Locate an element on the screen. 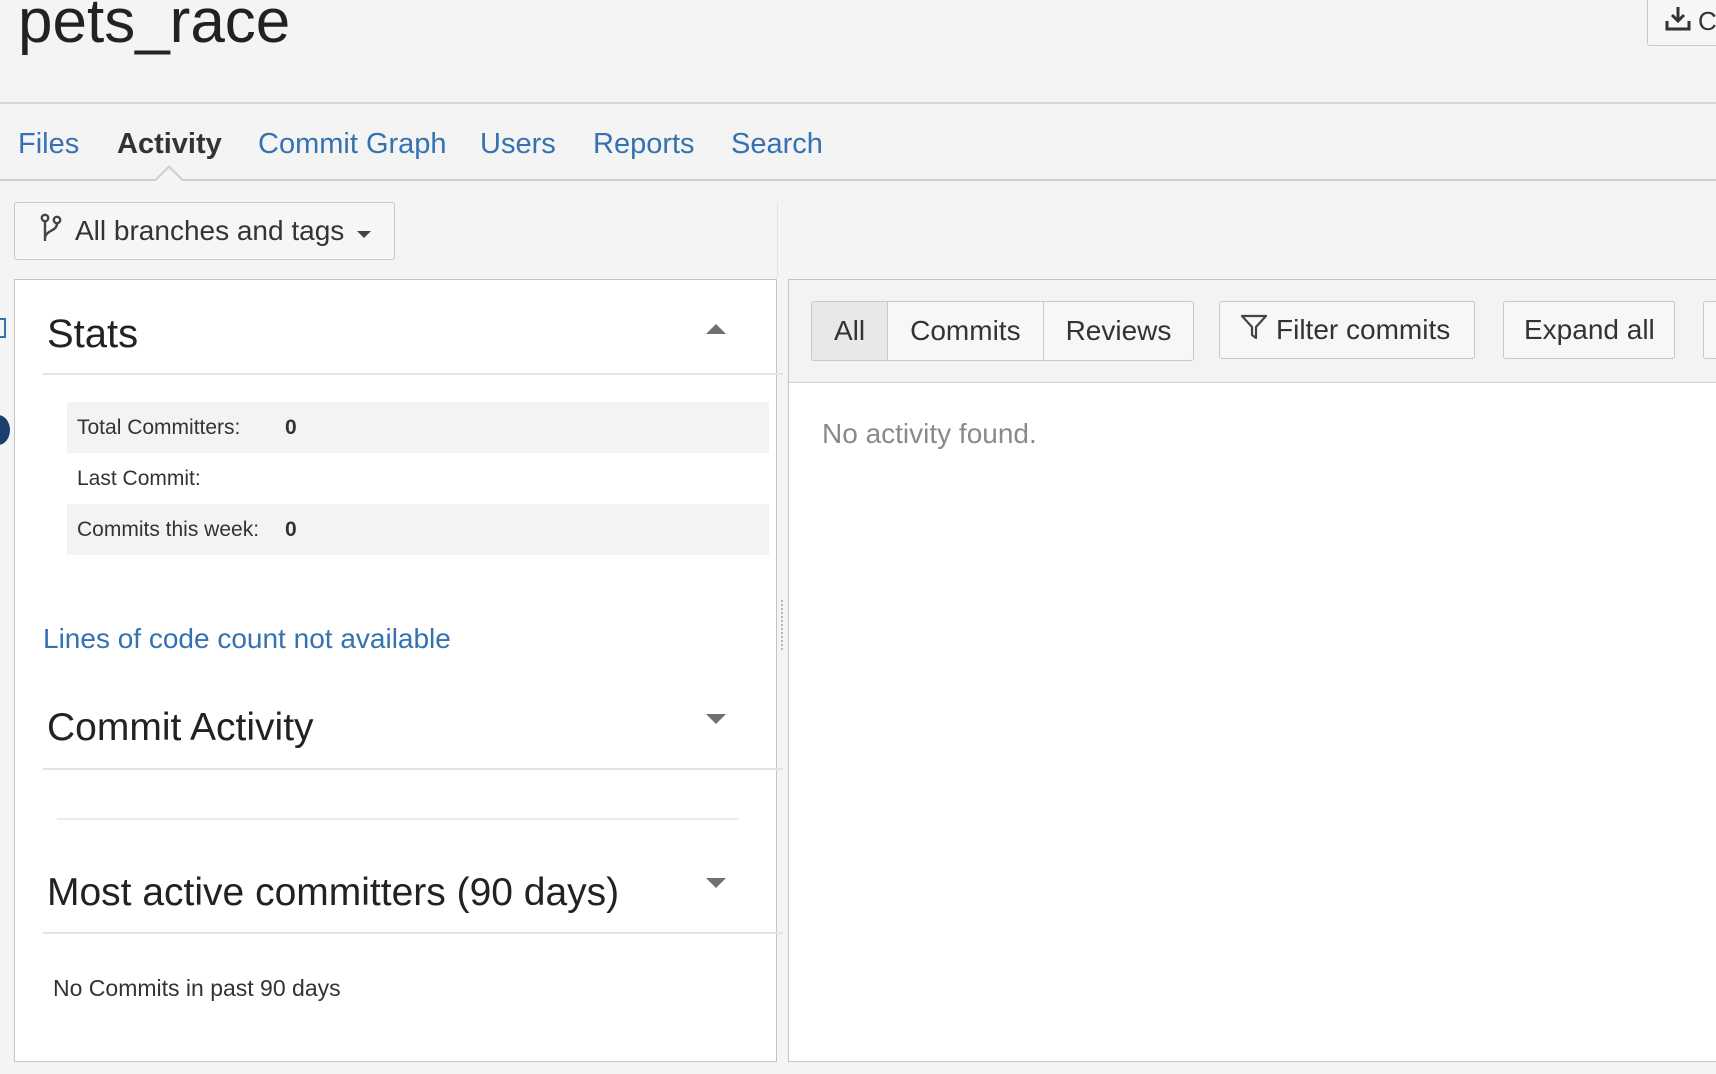  stats-row-last-commit: Last Commit: is located at coordinates (418, 478).